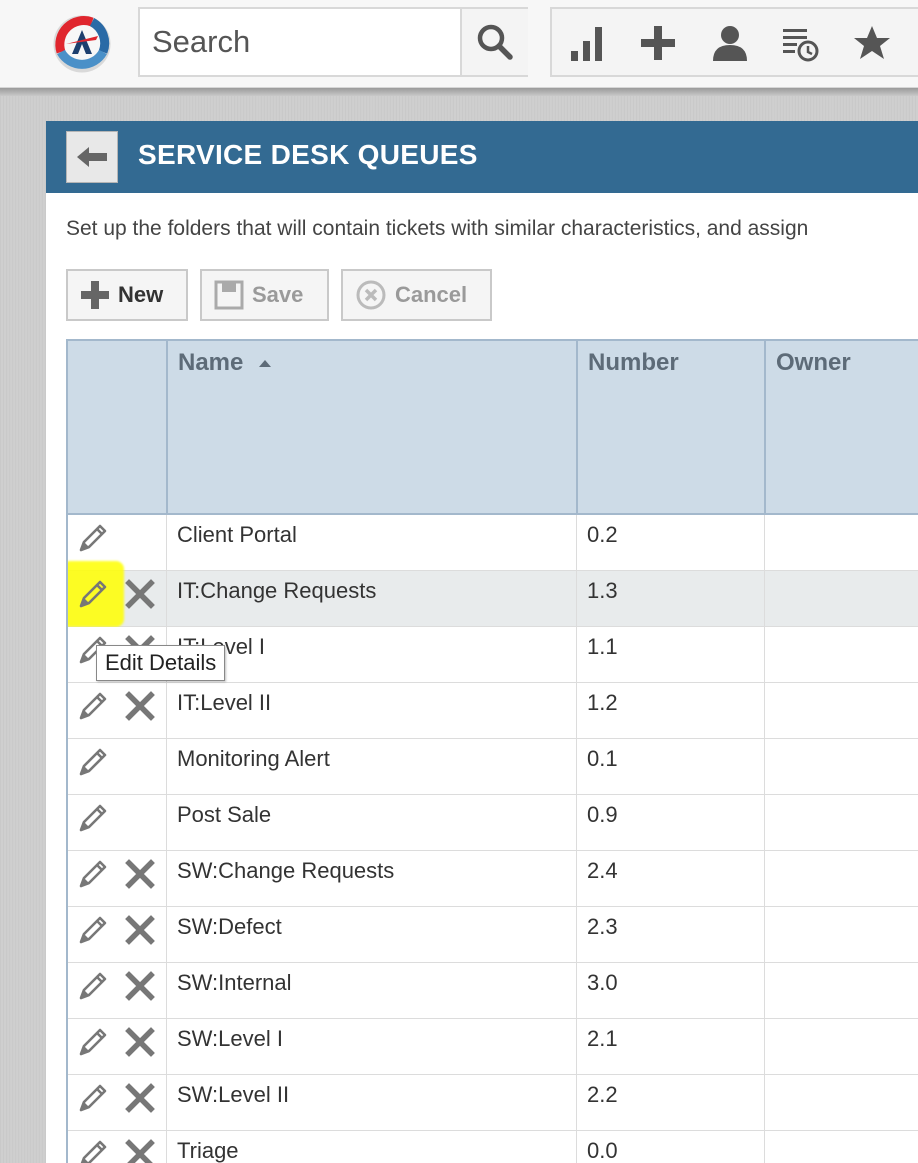  I want to click on save-button-label: Save, so click(278, 294).